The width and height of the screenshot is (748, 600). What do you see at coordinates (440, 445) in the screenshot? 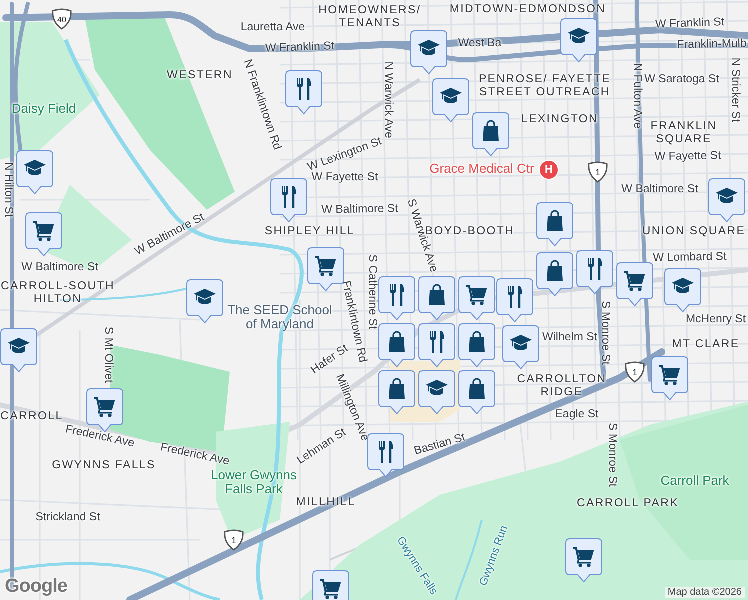
I see `street-label: Bastian St` at bounding box center [440, 445].